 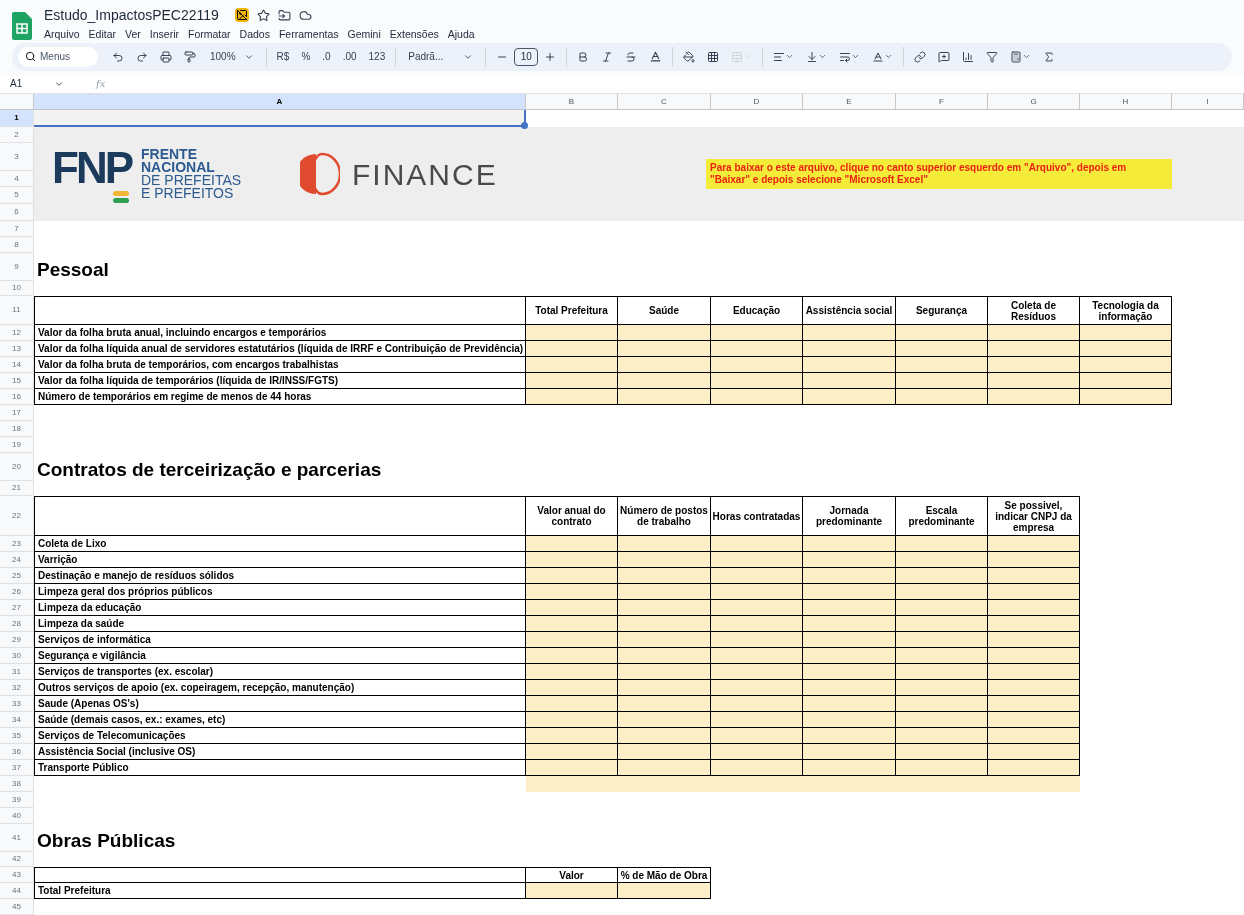 What do you see at coordinates (326, 56) in the screenshot?
I see `decrease-decimals-button: .0` at bounding box center [326, 56].